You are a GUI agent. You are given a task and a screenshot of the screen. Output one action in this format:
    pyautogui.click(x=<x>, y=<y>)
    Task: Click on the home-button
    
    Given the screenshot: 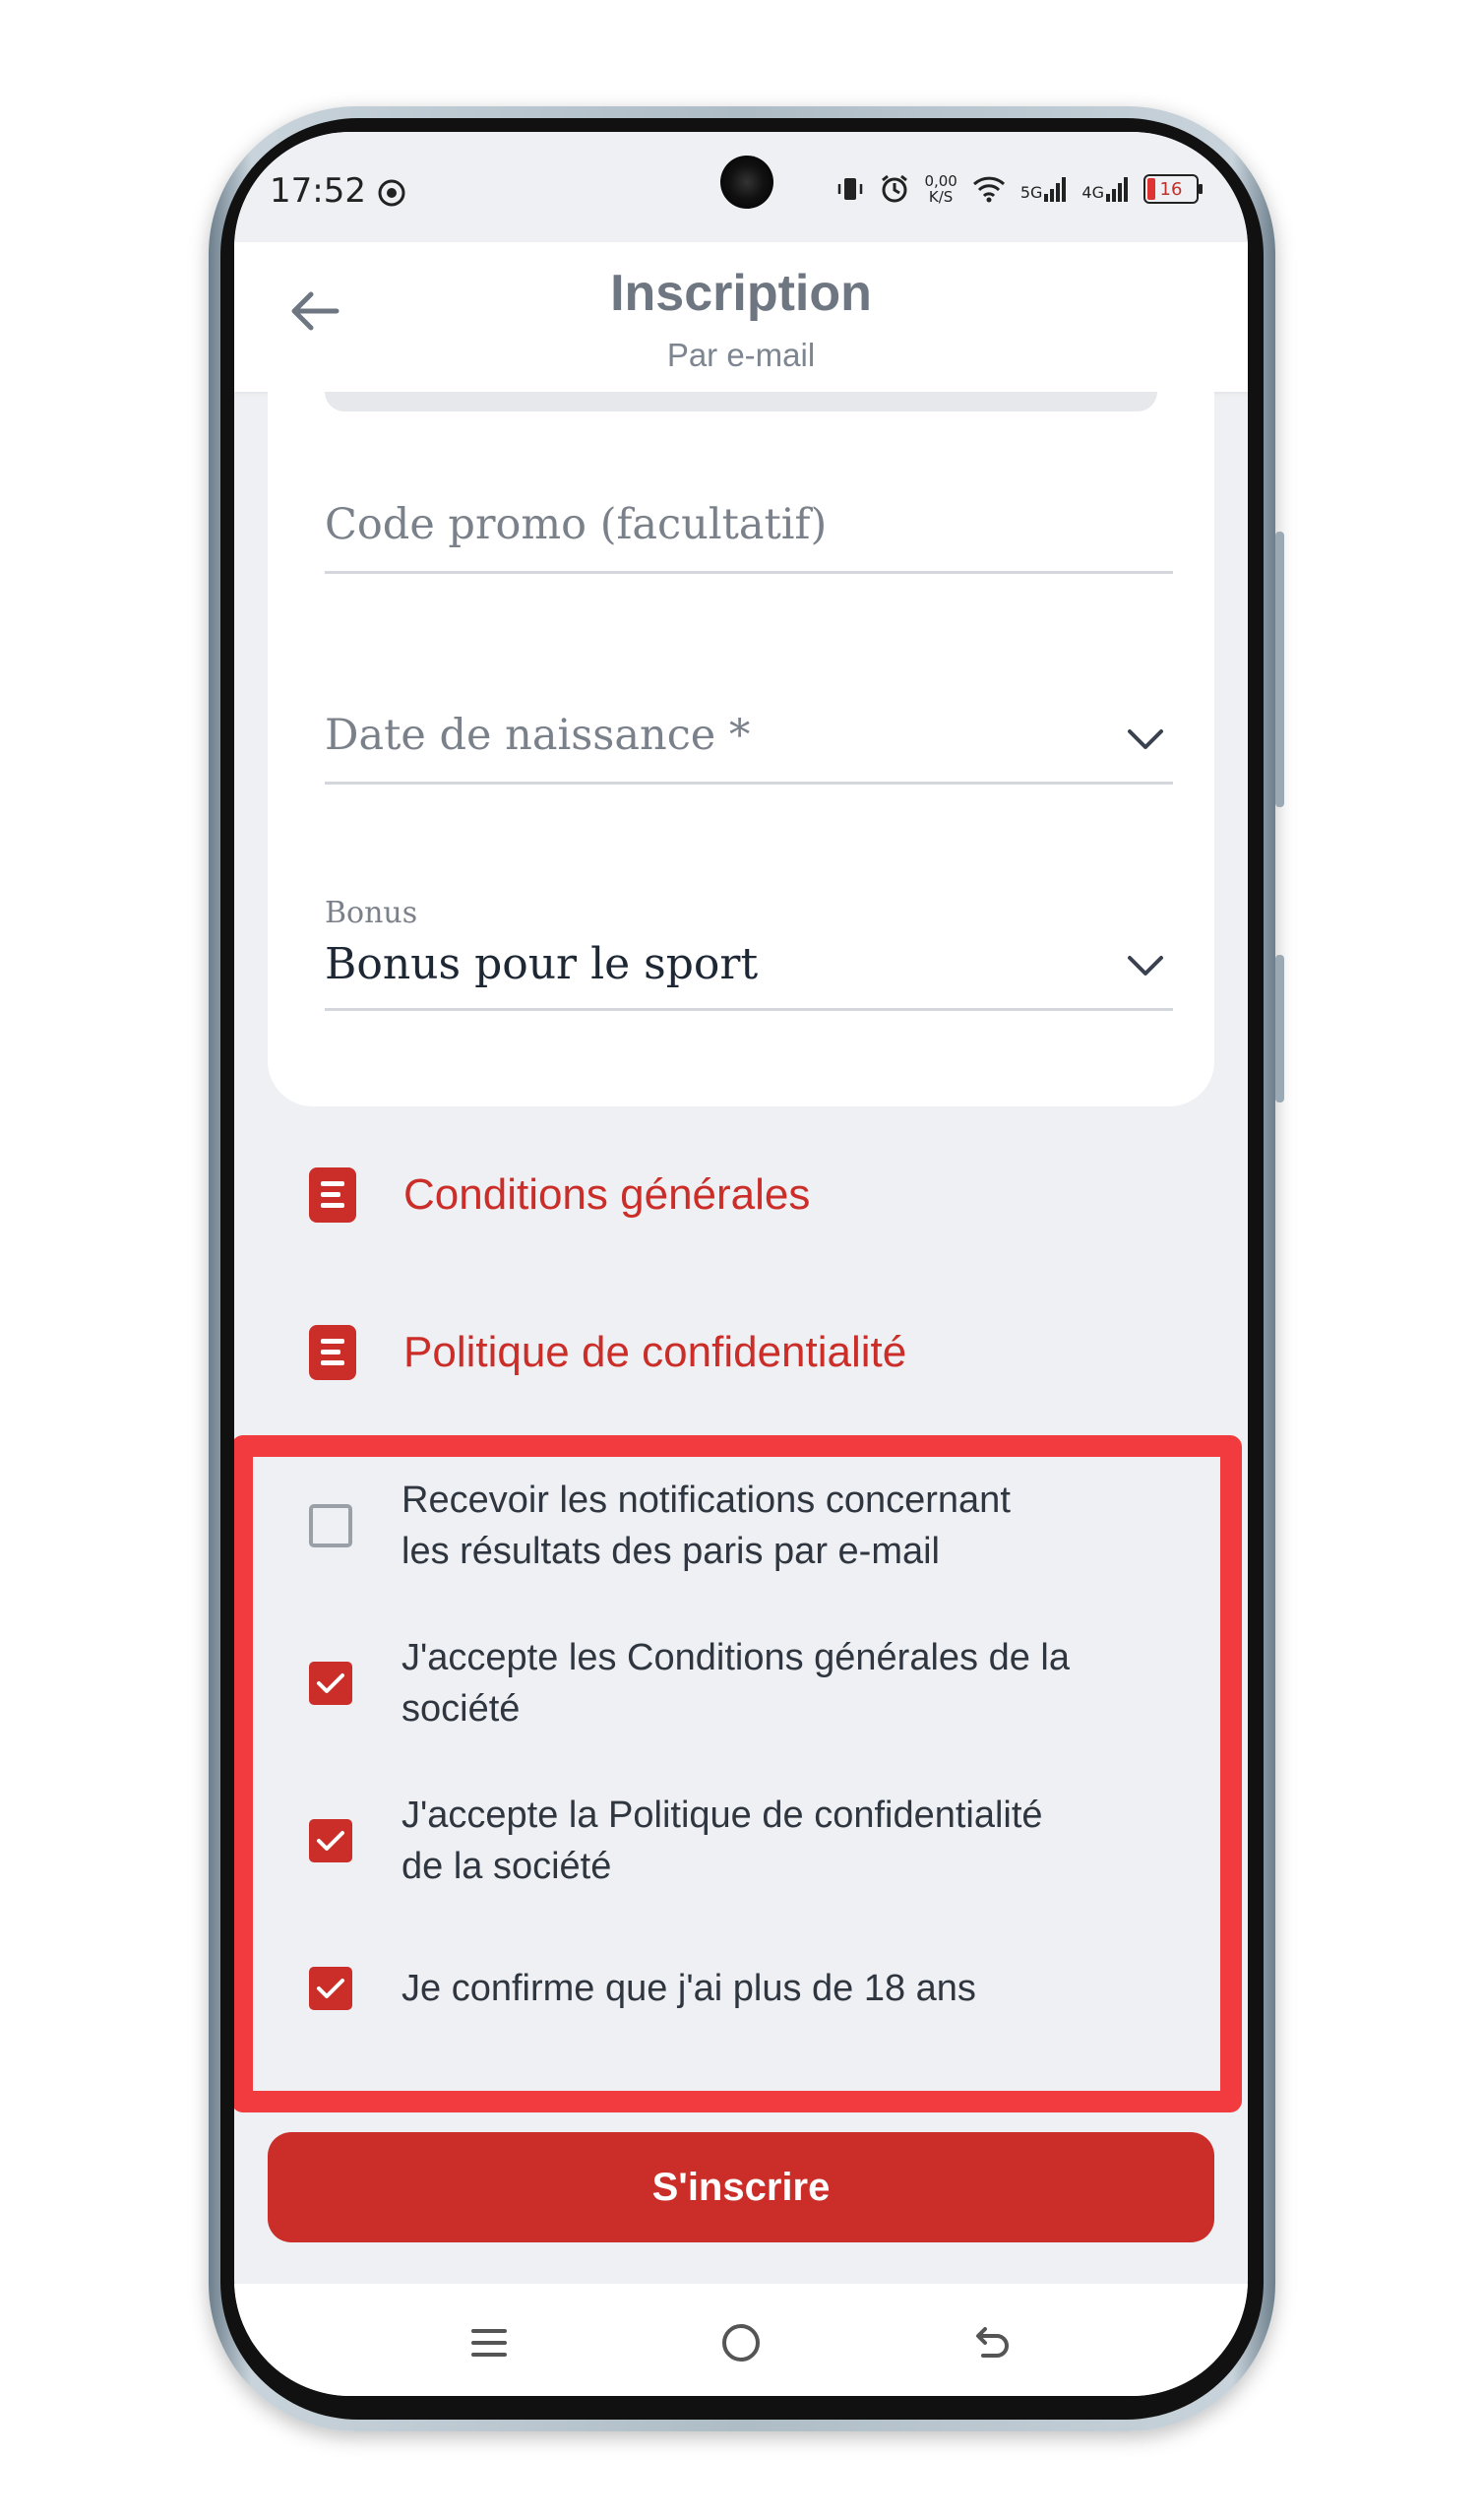 What is the action you would take?
    pyautogui.click(x=741, y=2342)
    